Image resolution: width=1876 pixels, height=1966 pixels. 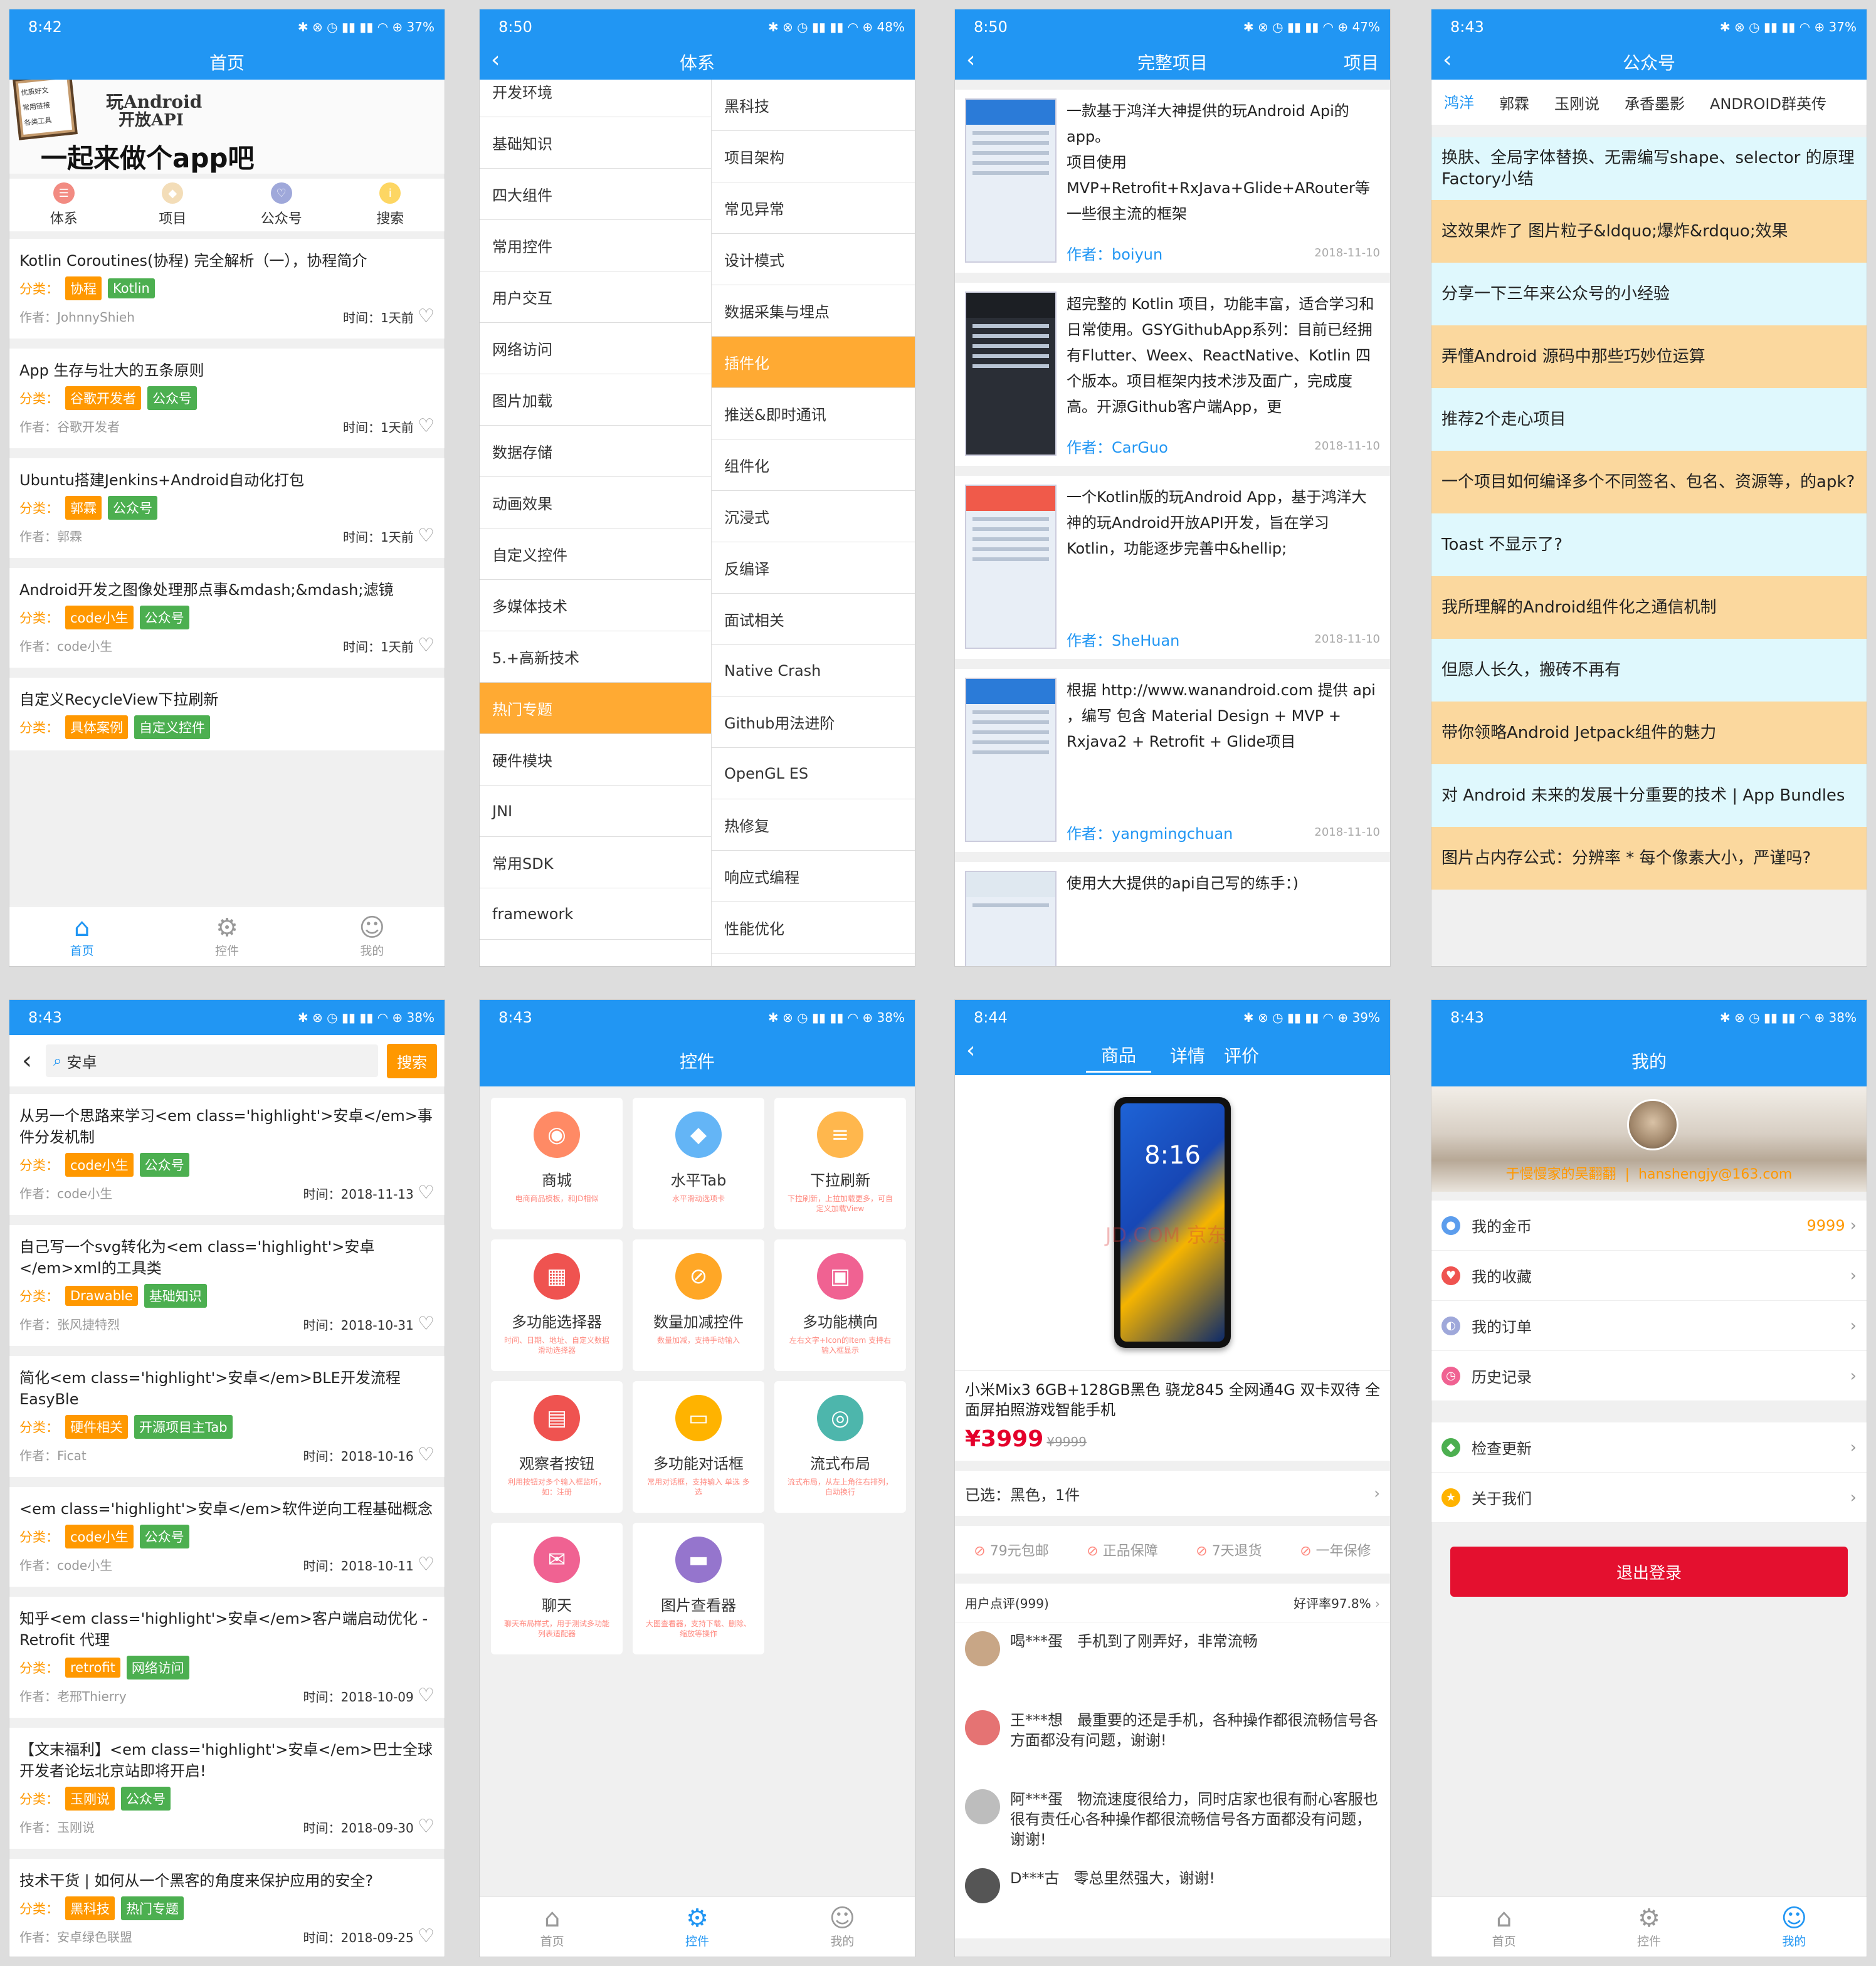 What do you see at coordinates (595, 400) in the screenshot?
I see `system-item: 图片加载` at bounding box center [595, 400].